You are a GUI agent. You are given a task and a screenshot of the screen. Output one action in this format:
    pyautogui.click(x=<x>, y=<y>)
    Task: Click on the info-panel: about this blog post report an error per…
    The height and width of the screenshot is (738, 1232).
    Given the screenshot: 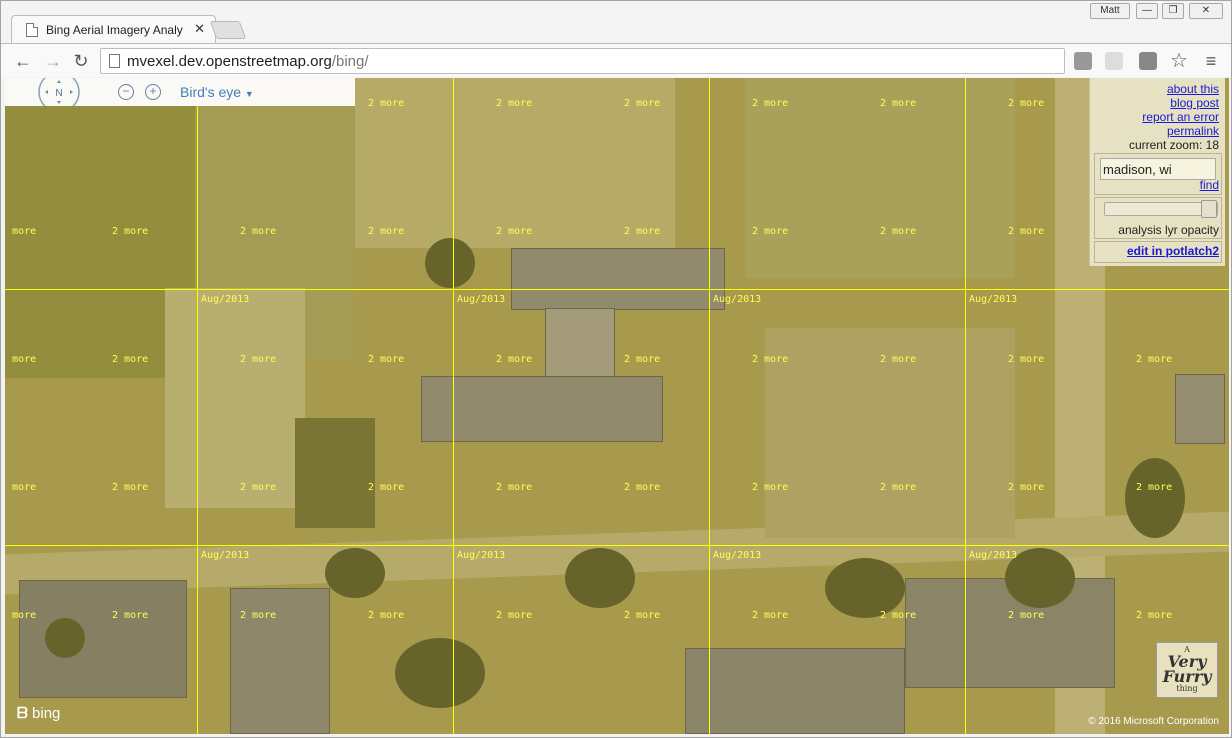 What is the action you would take?
    pyautogui.click(x=1157, y=172)
    